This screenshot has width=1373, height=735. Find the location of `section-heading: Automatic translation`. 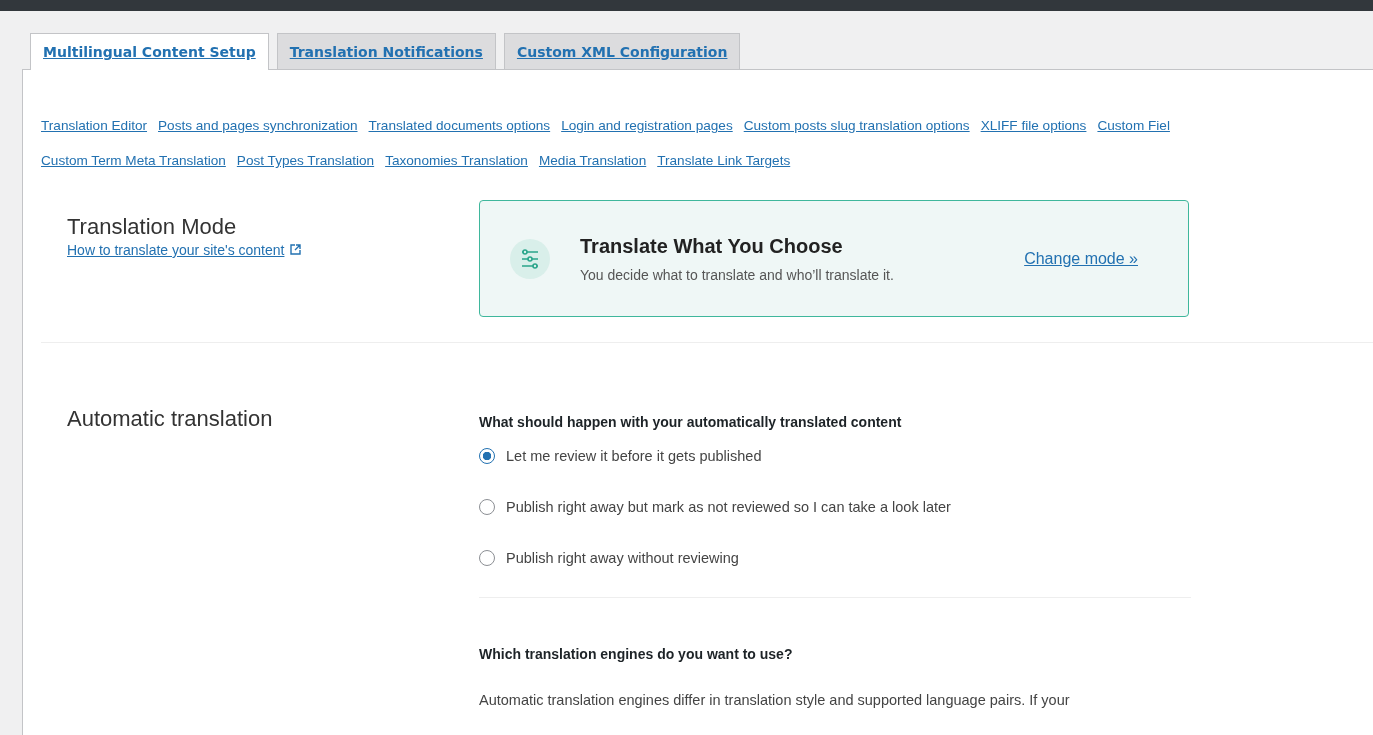

section-heading: Automatic translation is located at coordinates (170, 419).